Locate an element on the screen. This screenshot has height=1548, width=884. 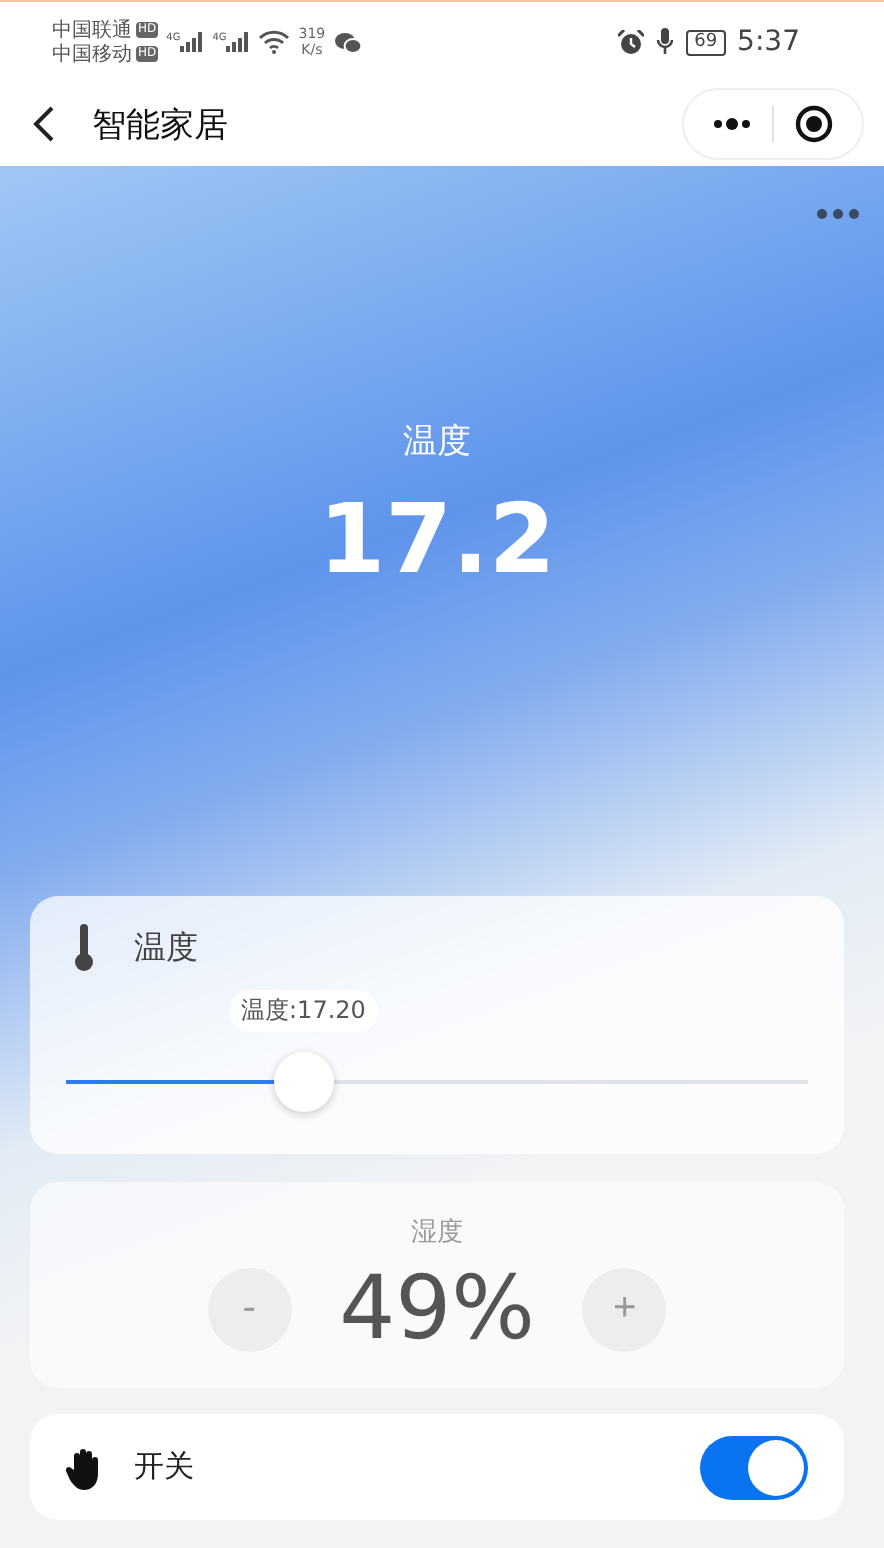
wifi-icon is located at coordinates (274, 42).